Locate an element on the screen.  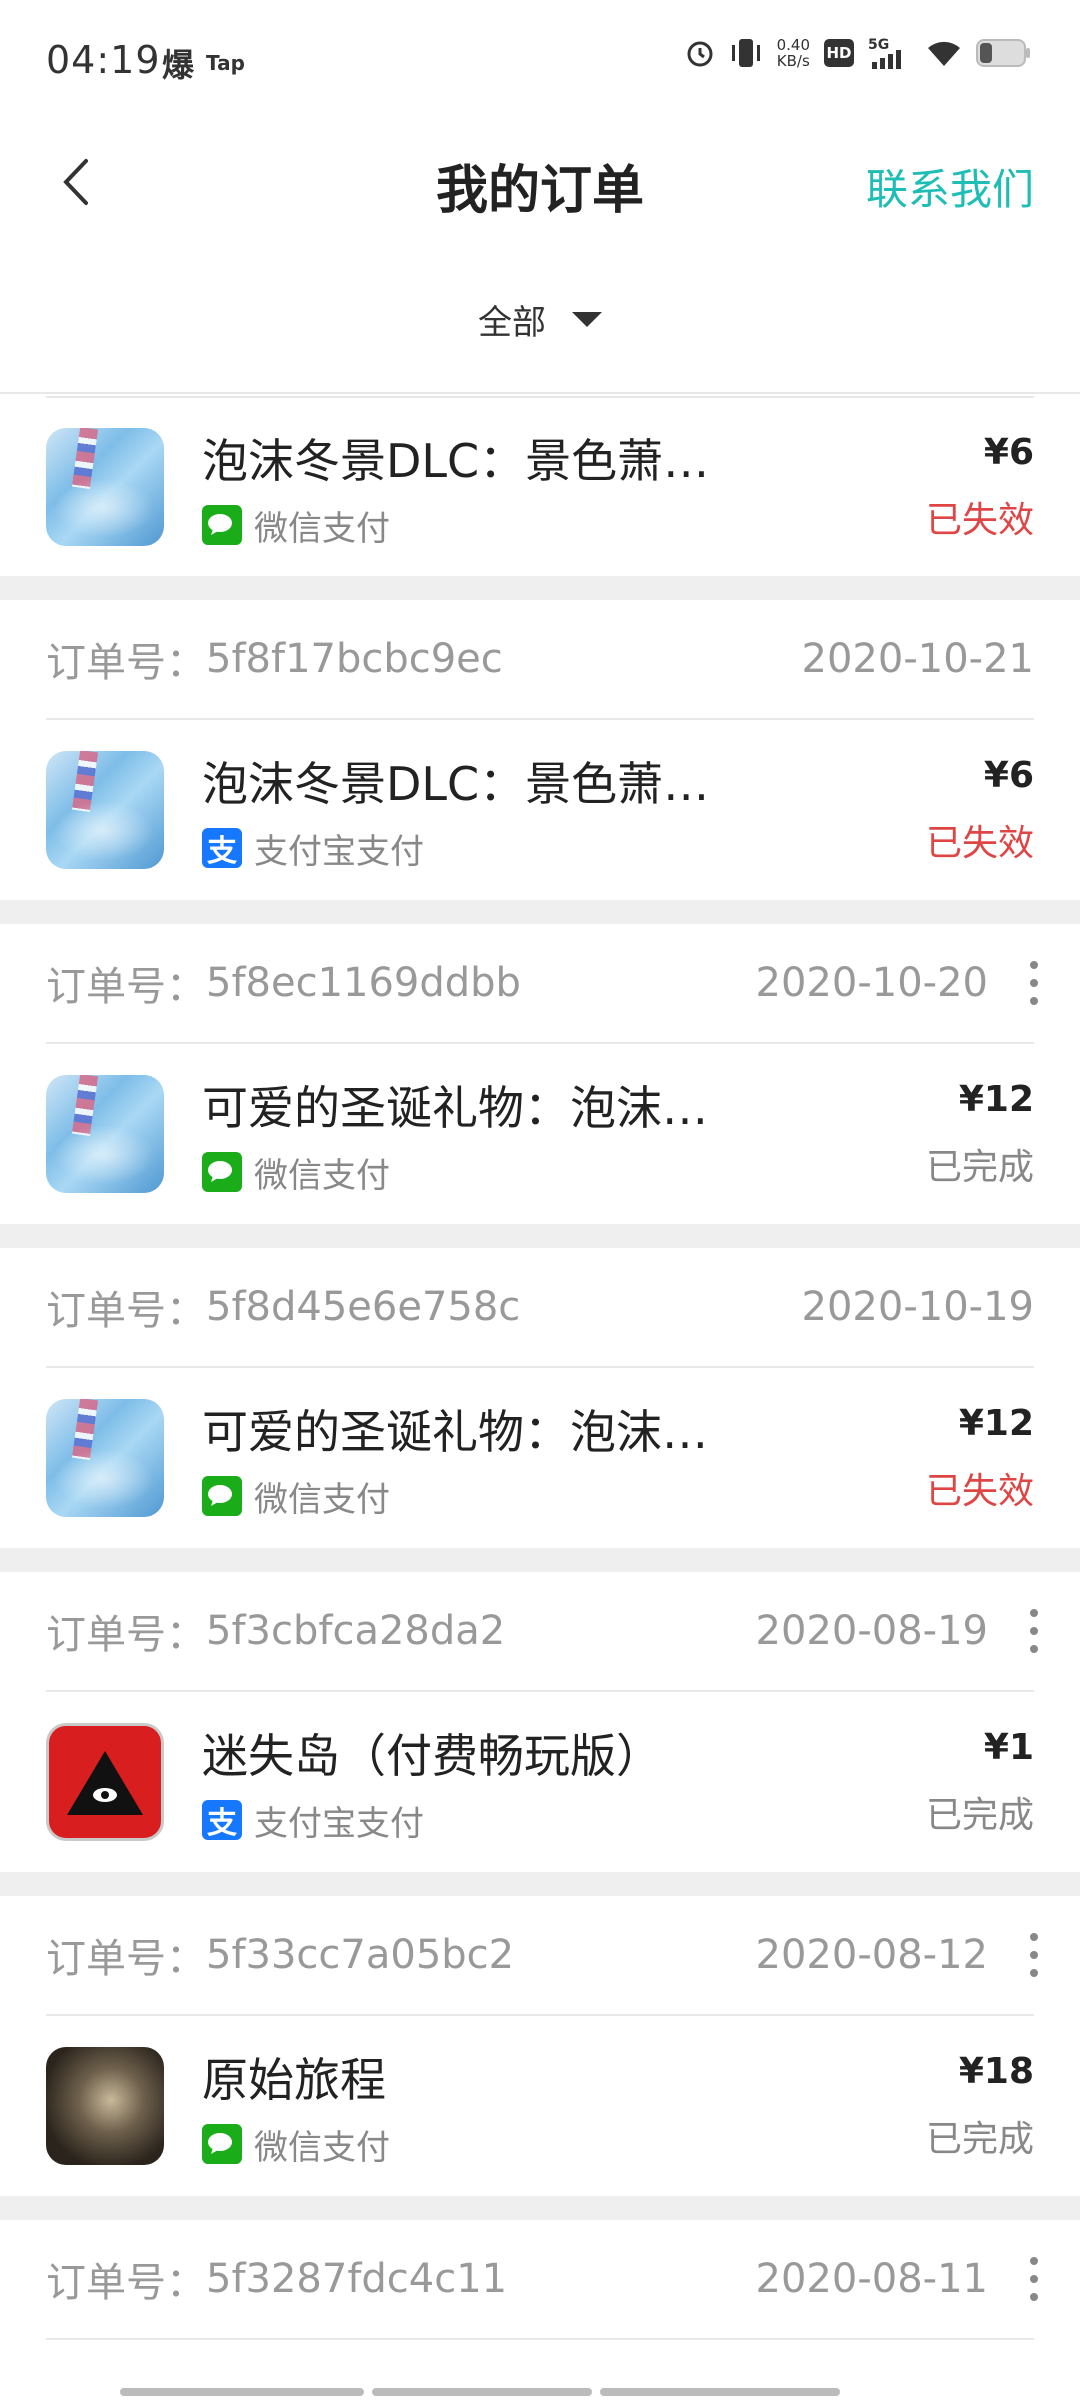
order-date: 2020-10-19 is located at coordinates (917, 1307).